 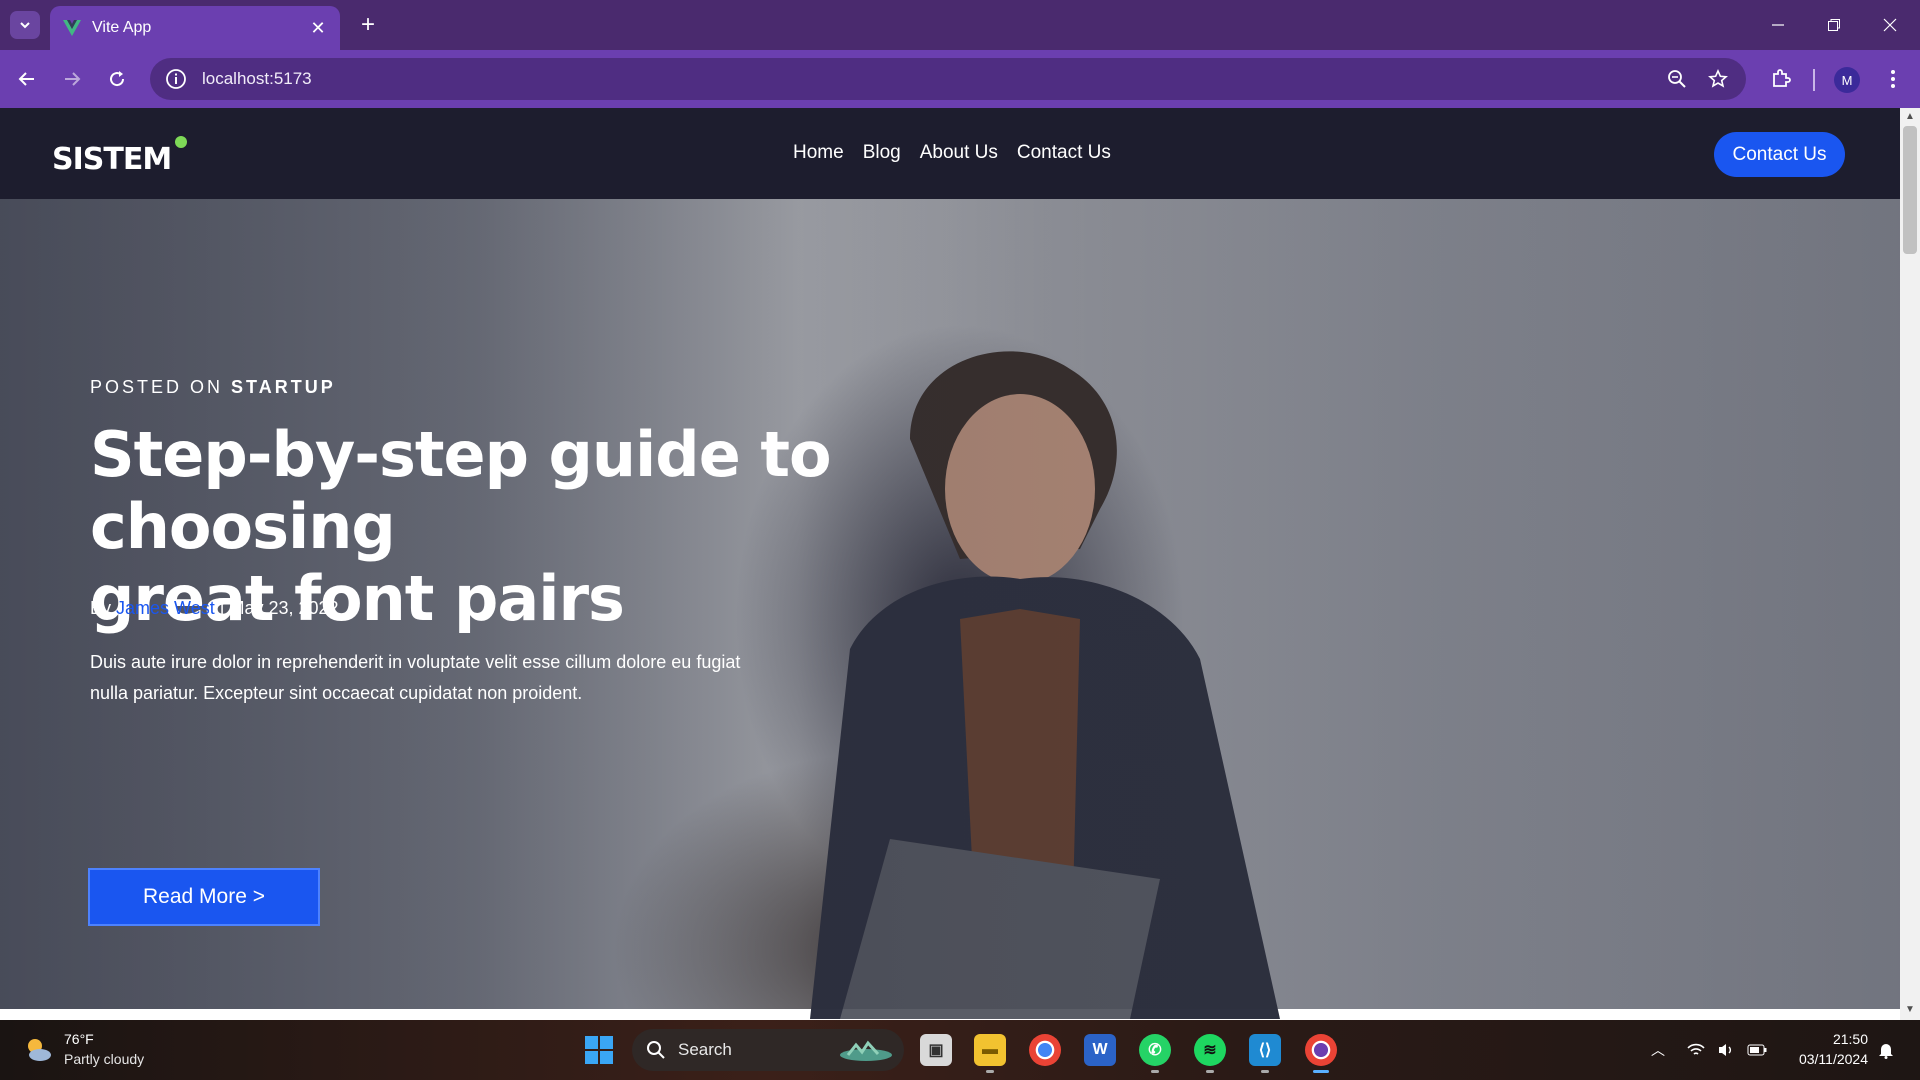 I want to click on vscode-icon: ⟨⟩, so click(x=1265, y=1050).